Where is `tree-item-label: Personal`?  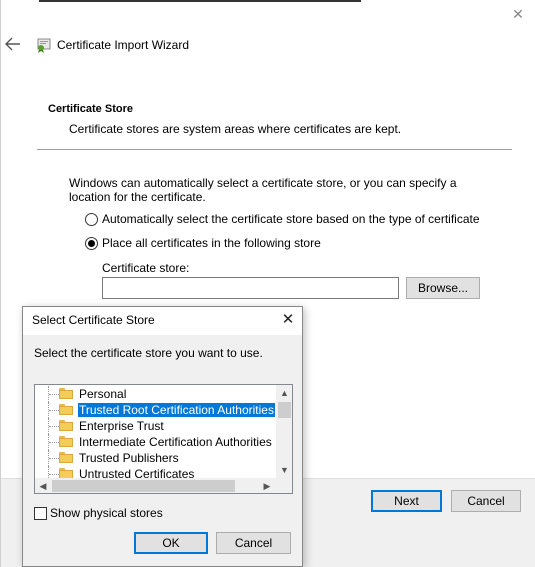
tree-item-label: Personal is located at coordinates (103, 394).